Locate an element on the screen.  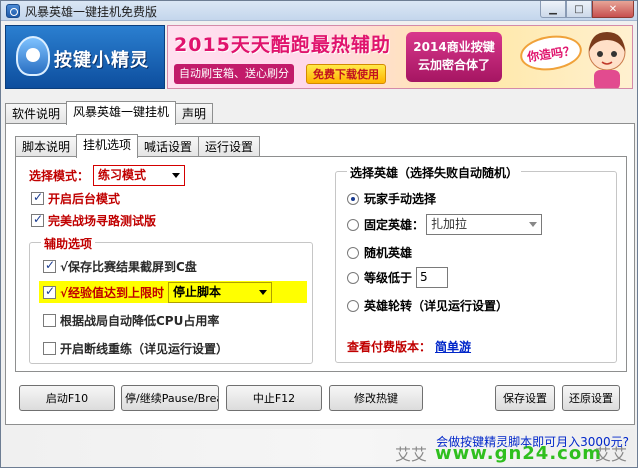
save-settings-button: 保存设置 is located at coordinates (525, 398).